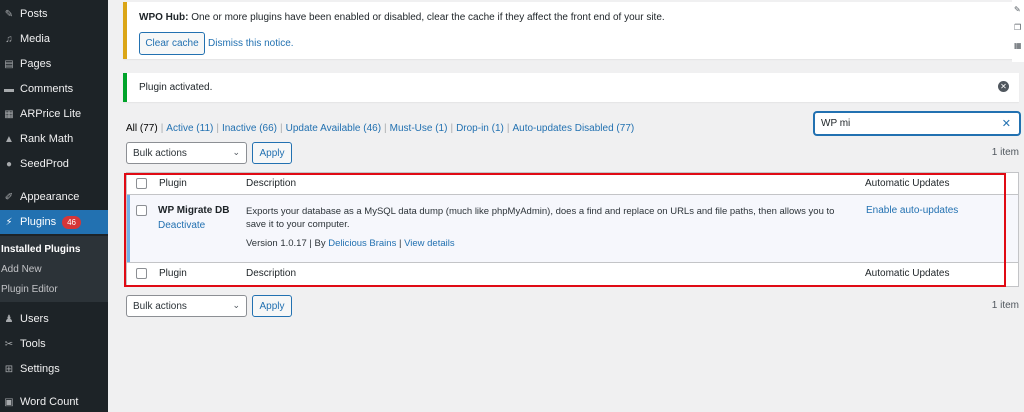  I want to click on sidebar-item-label: Word Count, so click(49, 402).